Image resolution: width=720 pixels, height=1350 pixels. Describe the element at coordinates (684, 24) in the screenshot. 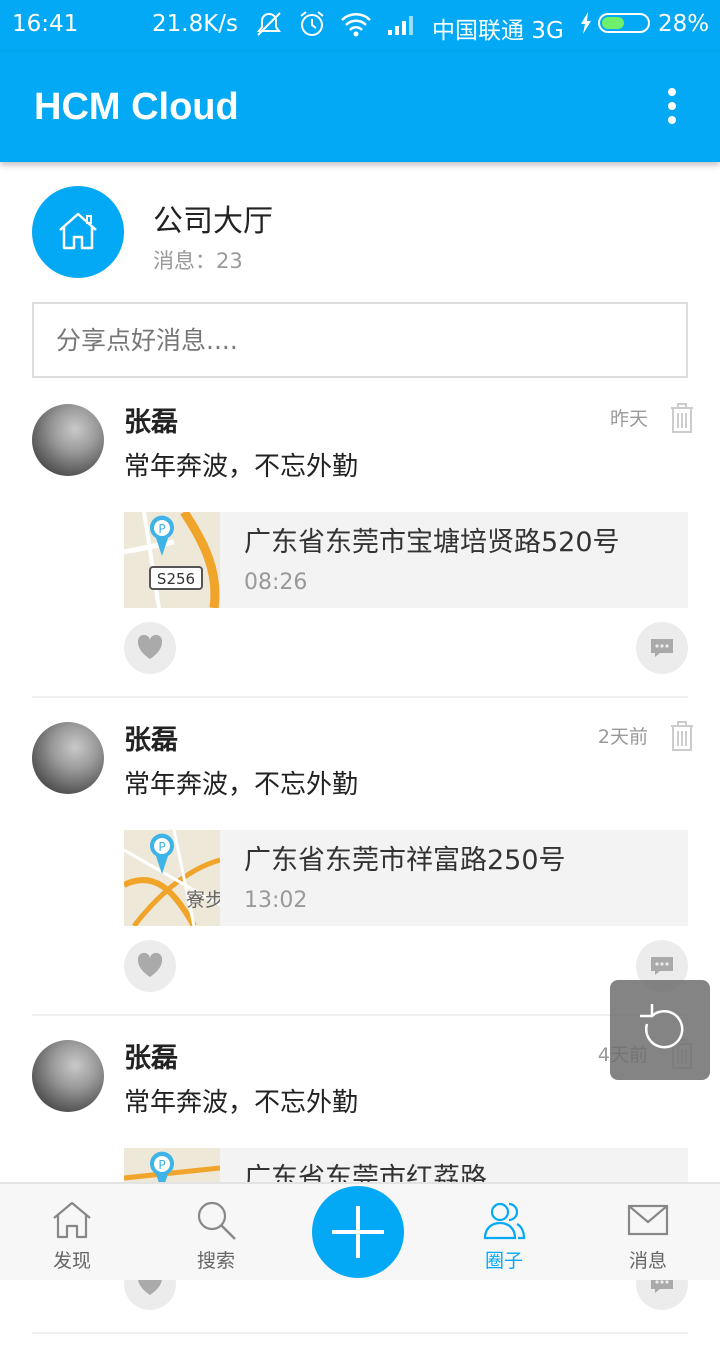

I see `battery-percent: 28%` at that location.